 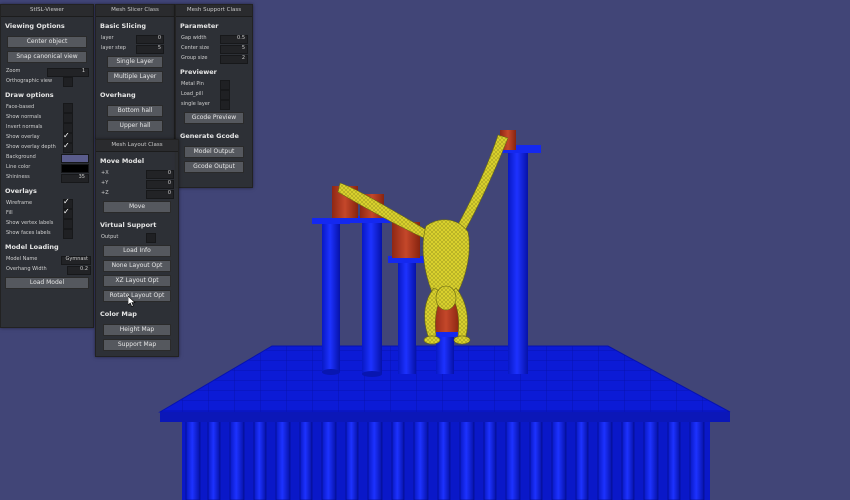 I want to click on line-color-label: Line color, so click(x=18, y=167).